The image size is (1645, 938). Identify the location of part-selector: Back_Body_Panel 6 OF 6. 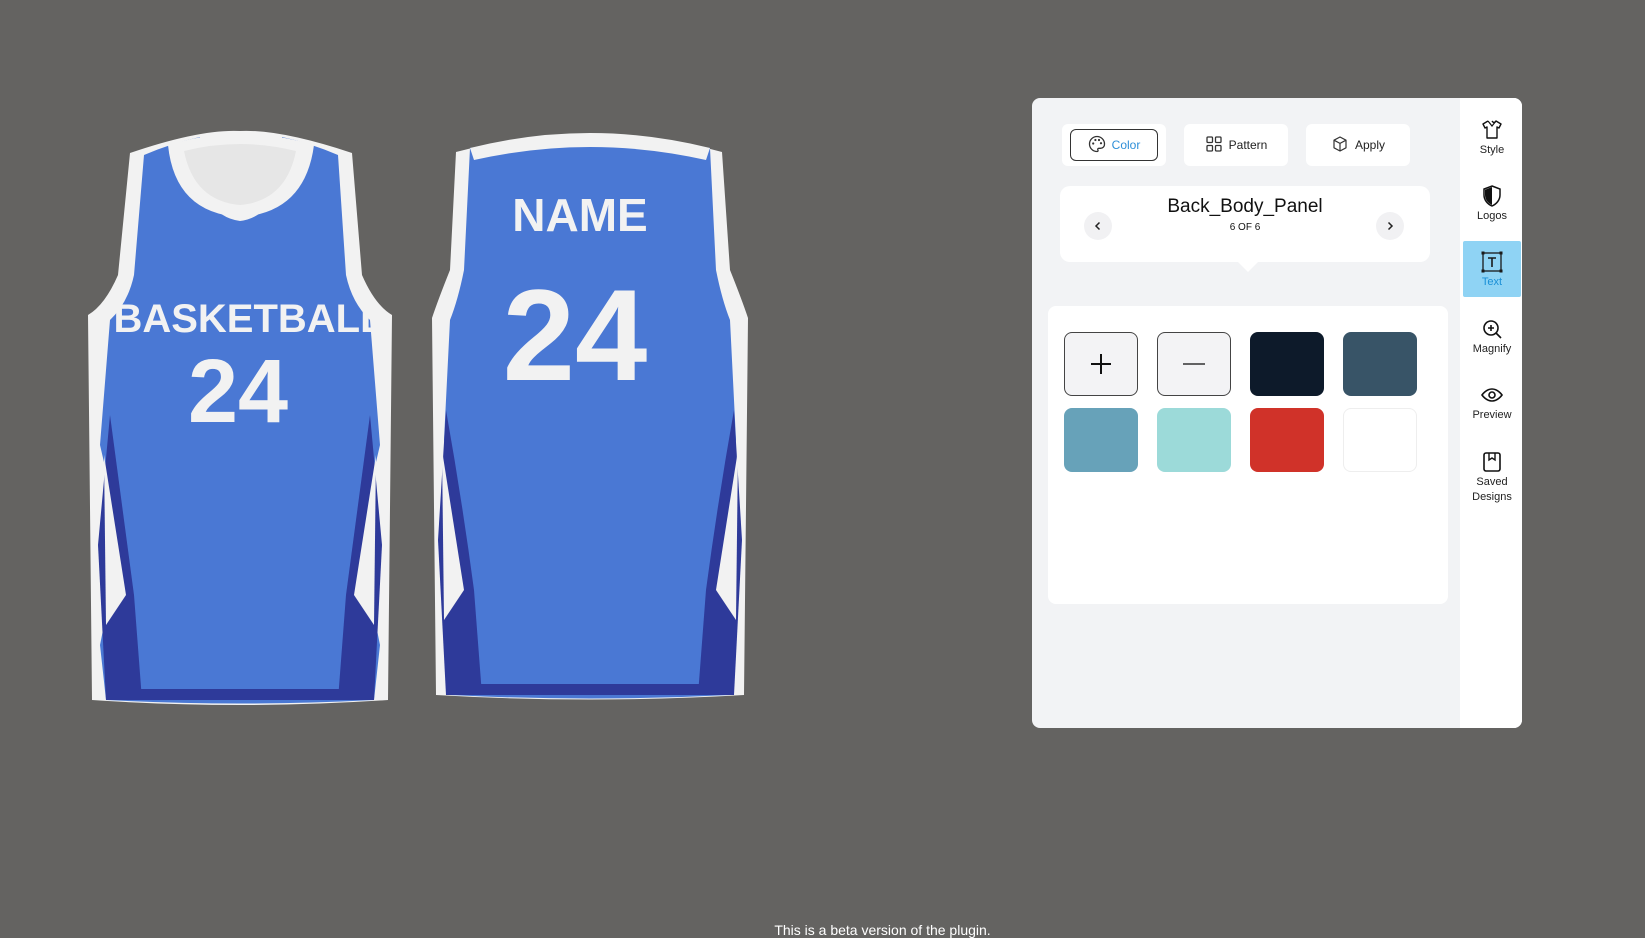
(1245, 229).